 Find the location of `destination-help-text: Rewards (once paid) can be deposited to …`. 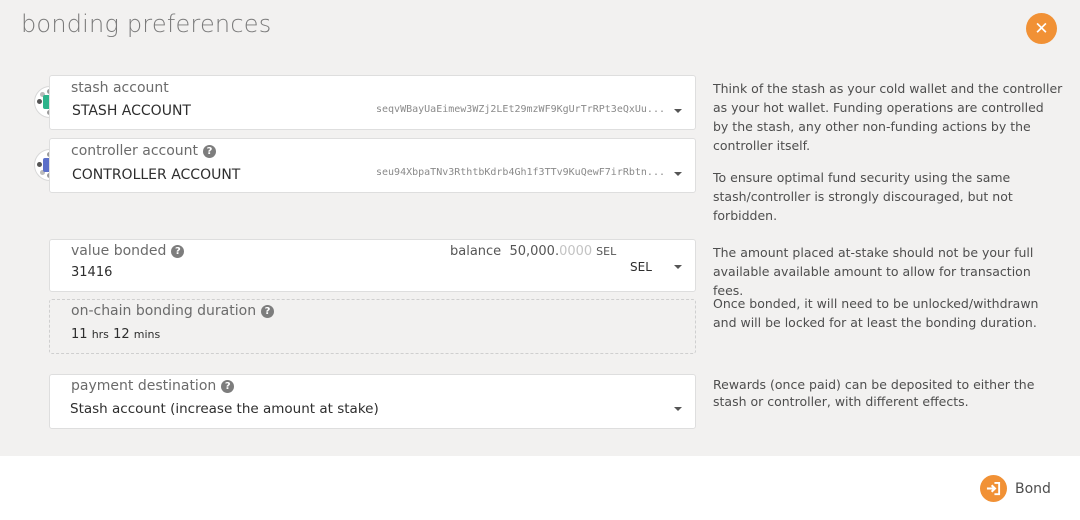

destination-help-text: Rewards (once paid) can be deposited to … is located at coordinates (874, 393).